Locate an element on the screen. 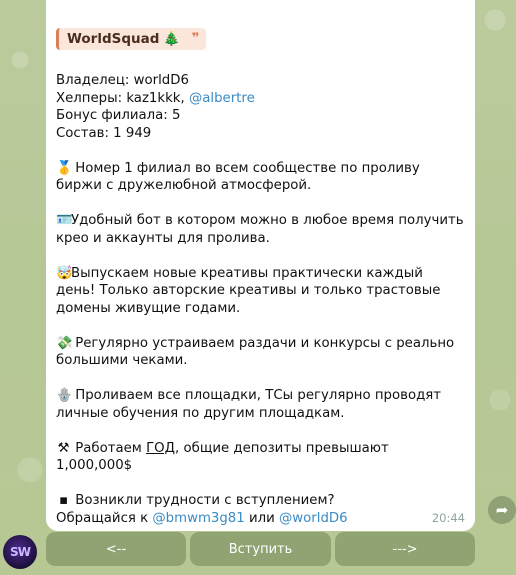 Image resolution: width=516 pixels, height=575 pixels. helpers-label: Хелперы: is located at coordinates (89, 98).